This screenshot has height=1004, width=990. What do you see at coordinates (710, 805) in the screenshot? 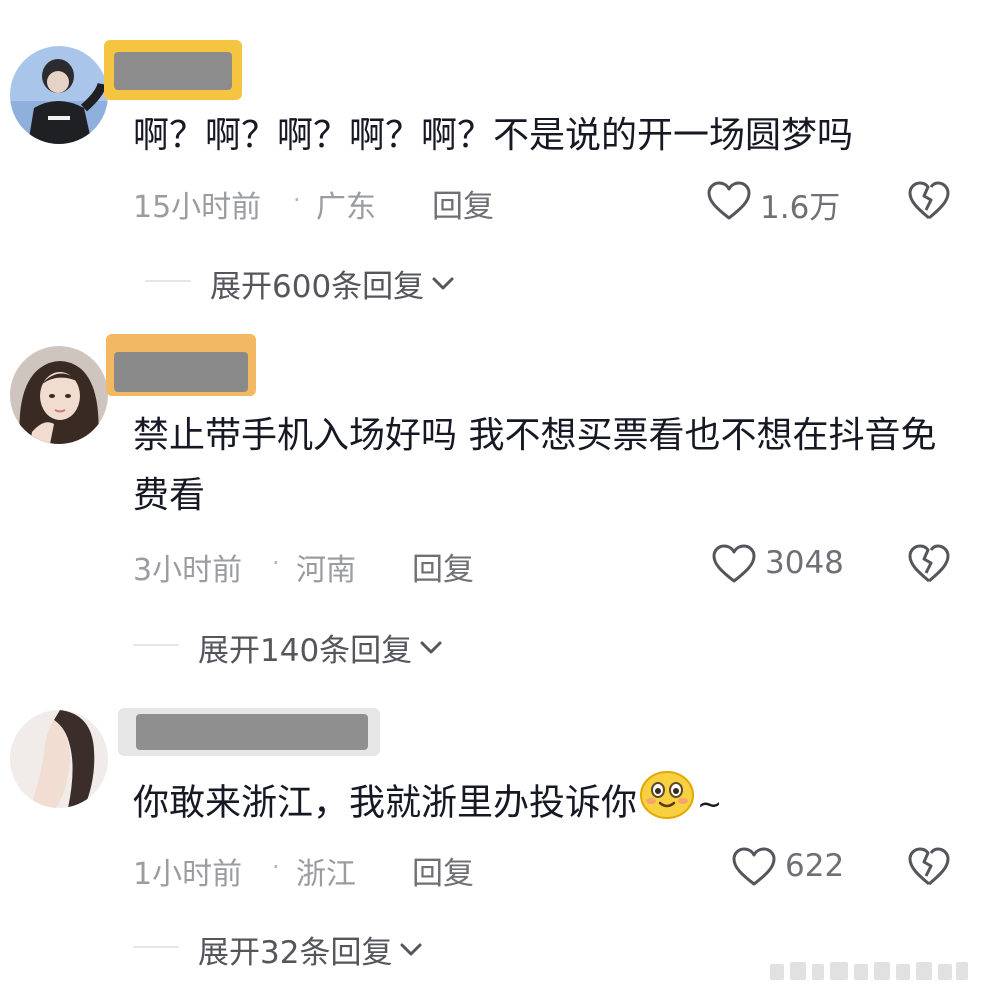
I see `comment-text-suffix: ~` at bounding box center [710, 805].